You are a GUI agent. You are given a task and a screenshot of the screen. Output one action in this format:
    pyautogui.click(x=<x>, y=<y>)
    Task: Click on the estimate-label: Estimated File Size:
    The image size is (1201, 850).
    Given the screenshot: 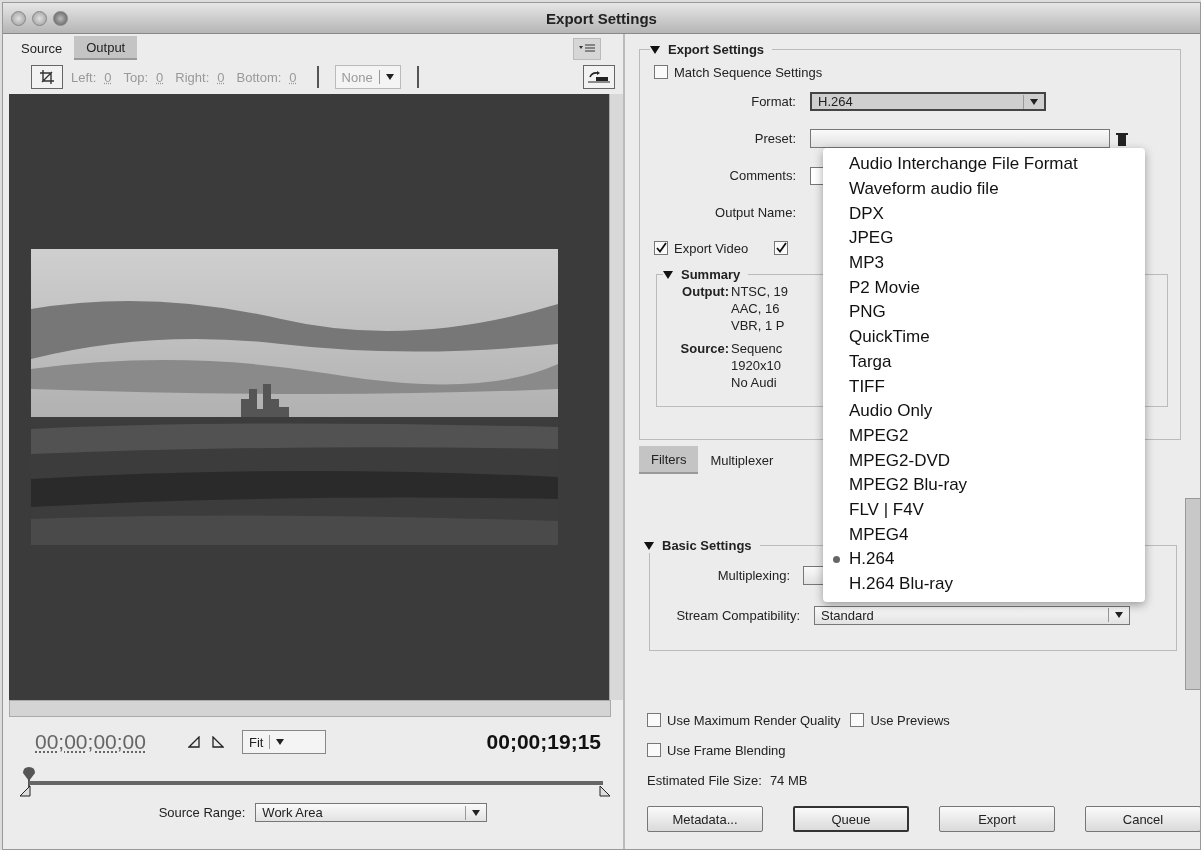 What is the action you would take?
    pyautogui.click(x=704, y=780)
    